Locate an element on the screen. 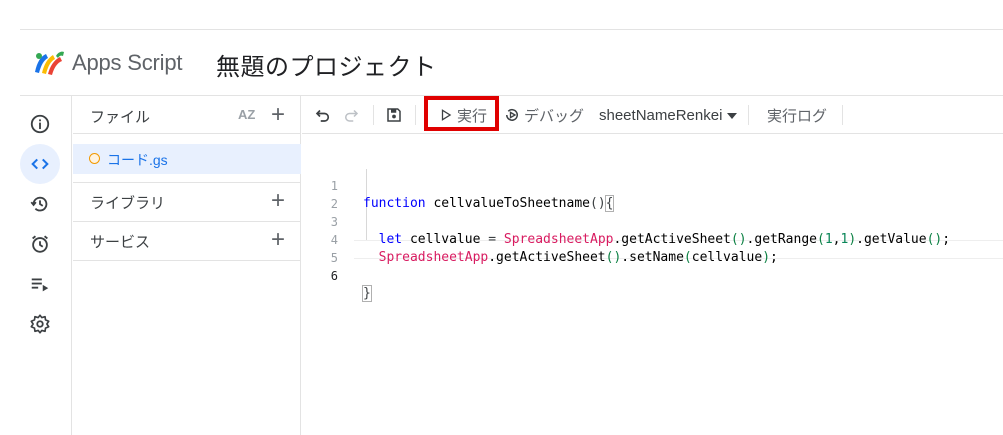 The width and height of the screenshot is (1003, 435). save-disk-icon is located at coordinates (394, 115).